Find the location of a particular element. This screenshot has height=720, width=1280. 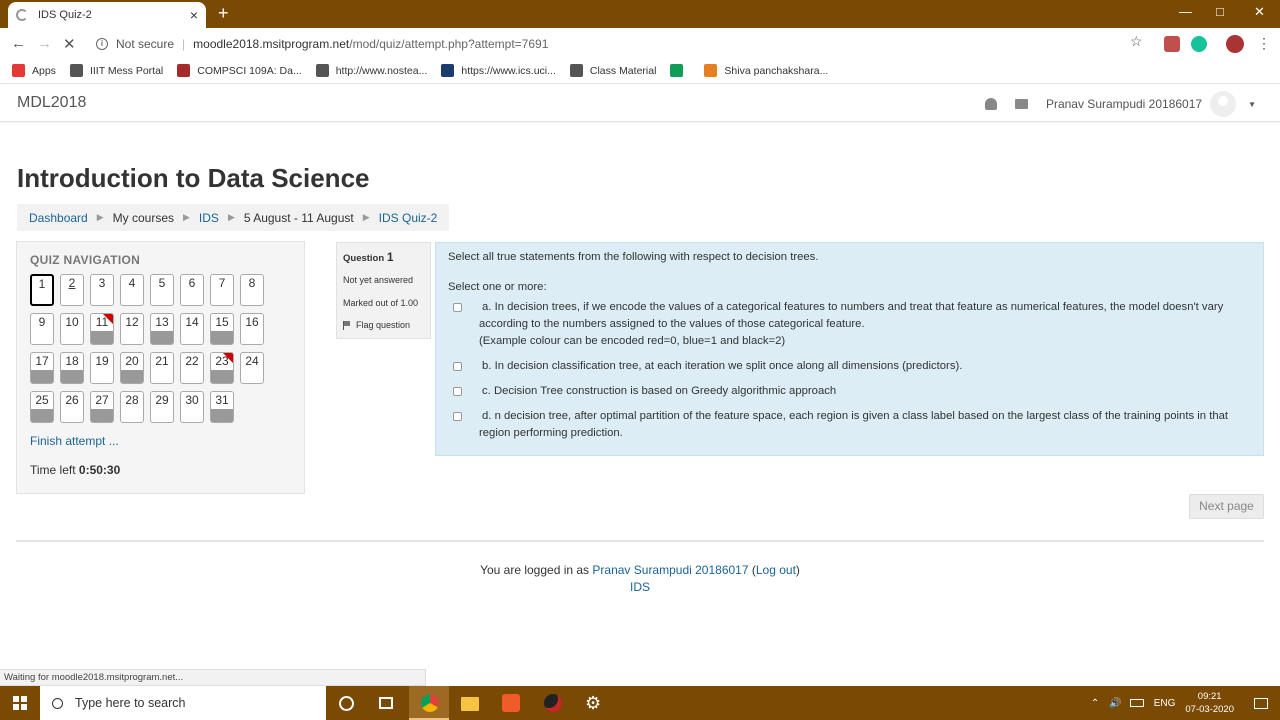

quiz-question-button: 7 is located at coordinates (222, 290).